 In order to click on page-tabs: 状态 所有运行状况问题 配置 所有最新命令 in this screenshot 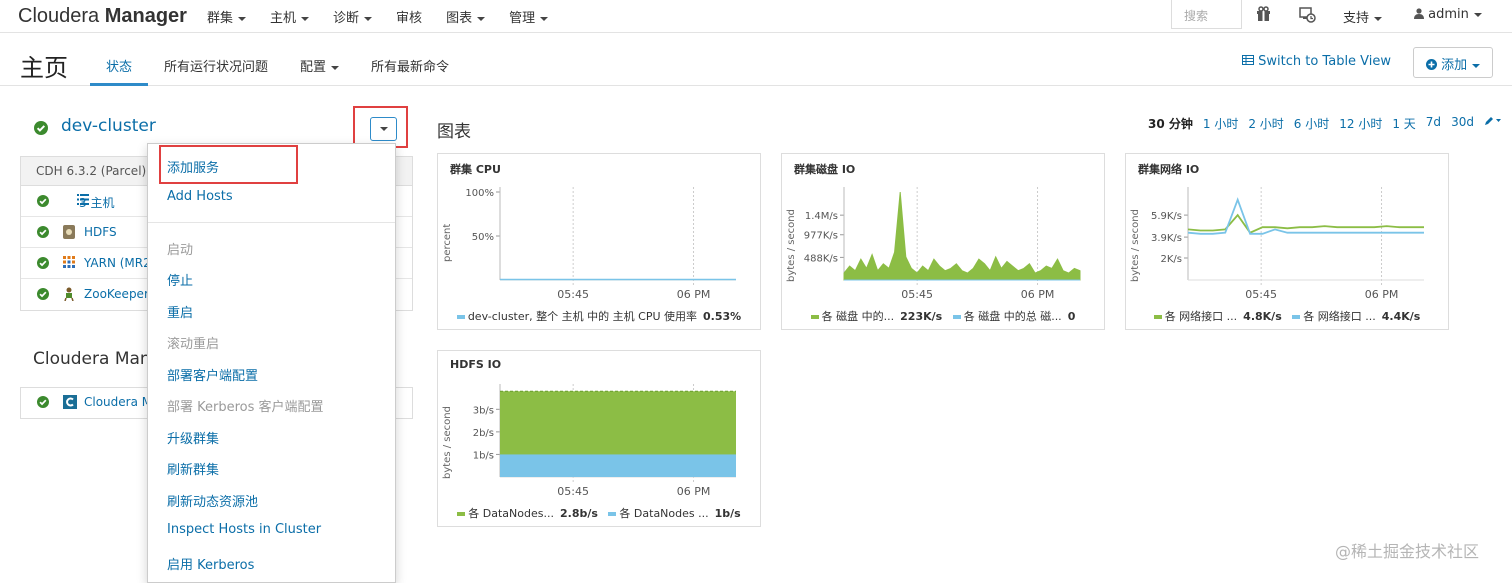, I will do `click(277, 62)`.